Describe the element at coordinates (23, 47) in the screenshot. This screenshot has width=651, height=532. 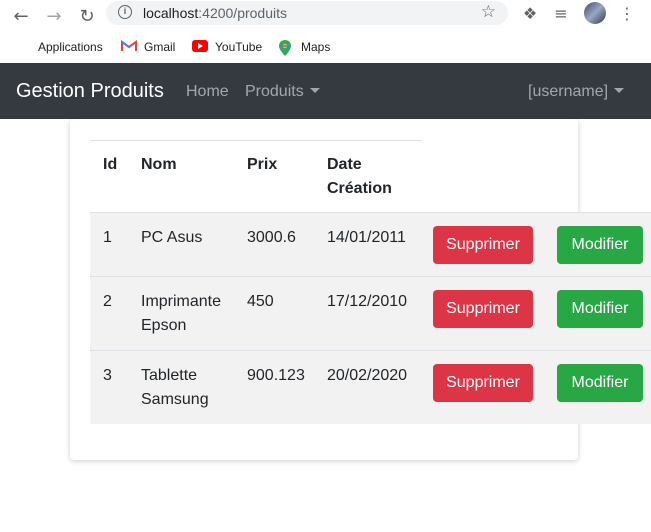
I see `apps-grid-icon` at that location.